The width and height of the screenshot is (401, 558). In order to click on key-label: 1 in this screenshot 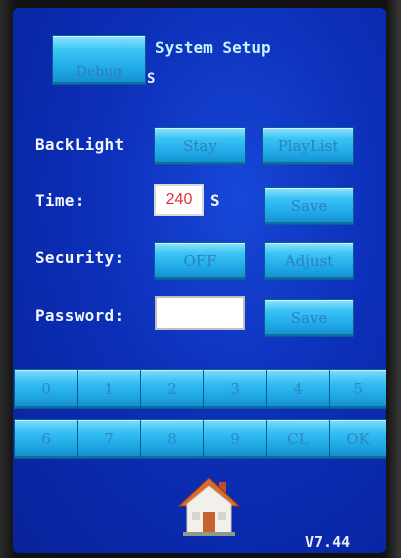, I will do `click(109, 389)`.